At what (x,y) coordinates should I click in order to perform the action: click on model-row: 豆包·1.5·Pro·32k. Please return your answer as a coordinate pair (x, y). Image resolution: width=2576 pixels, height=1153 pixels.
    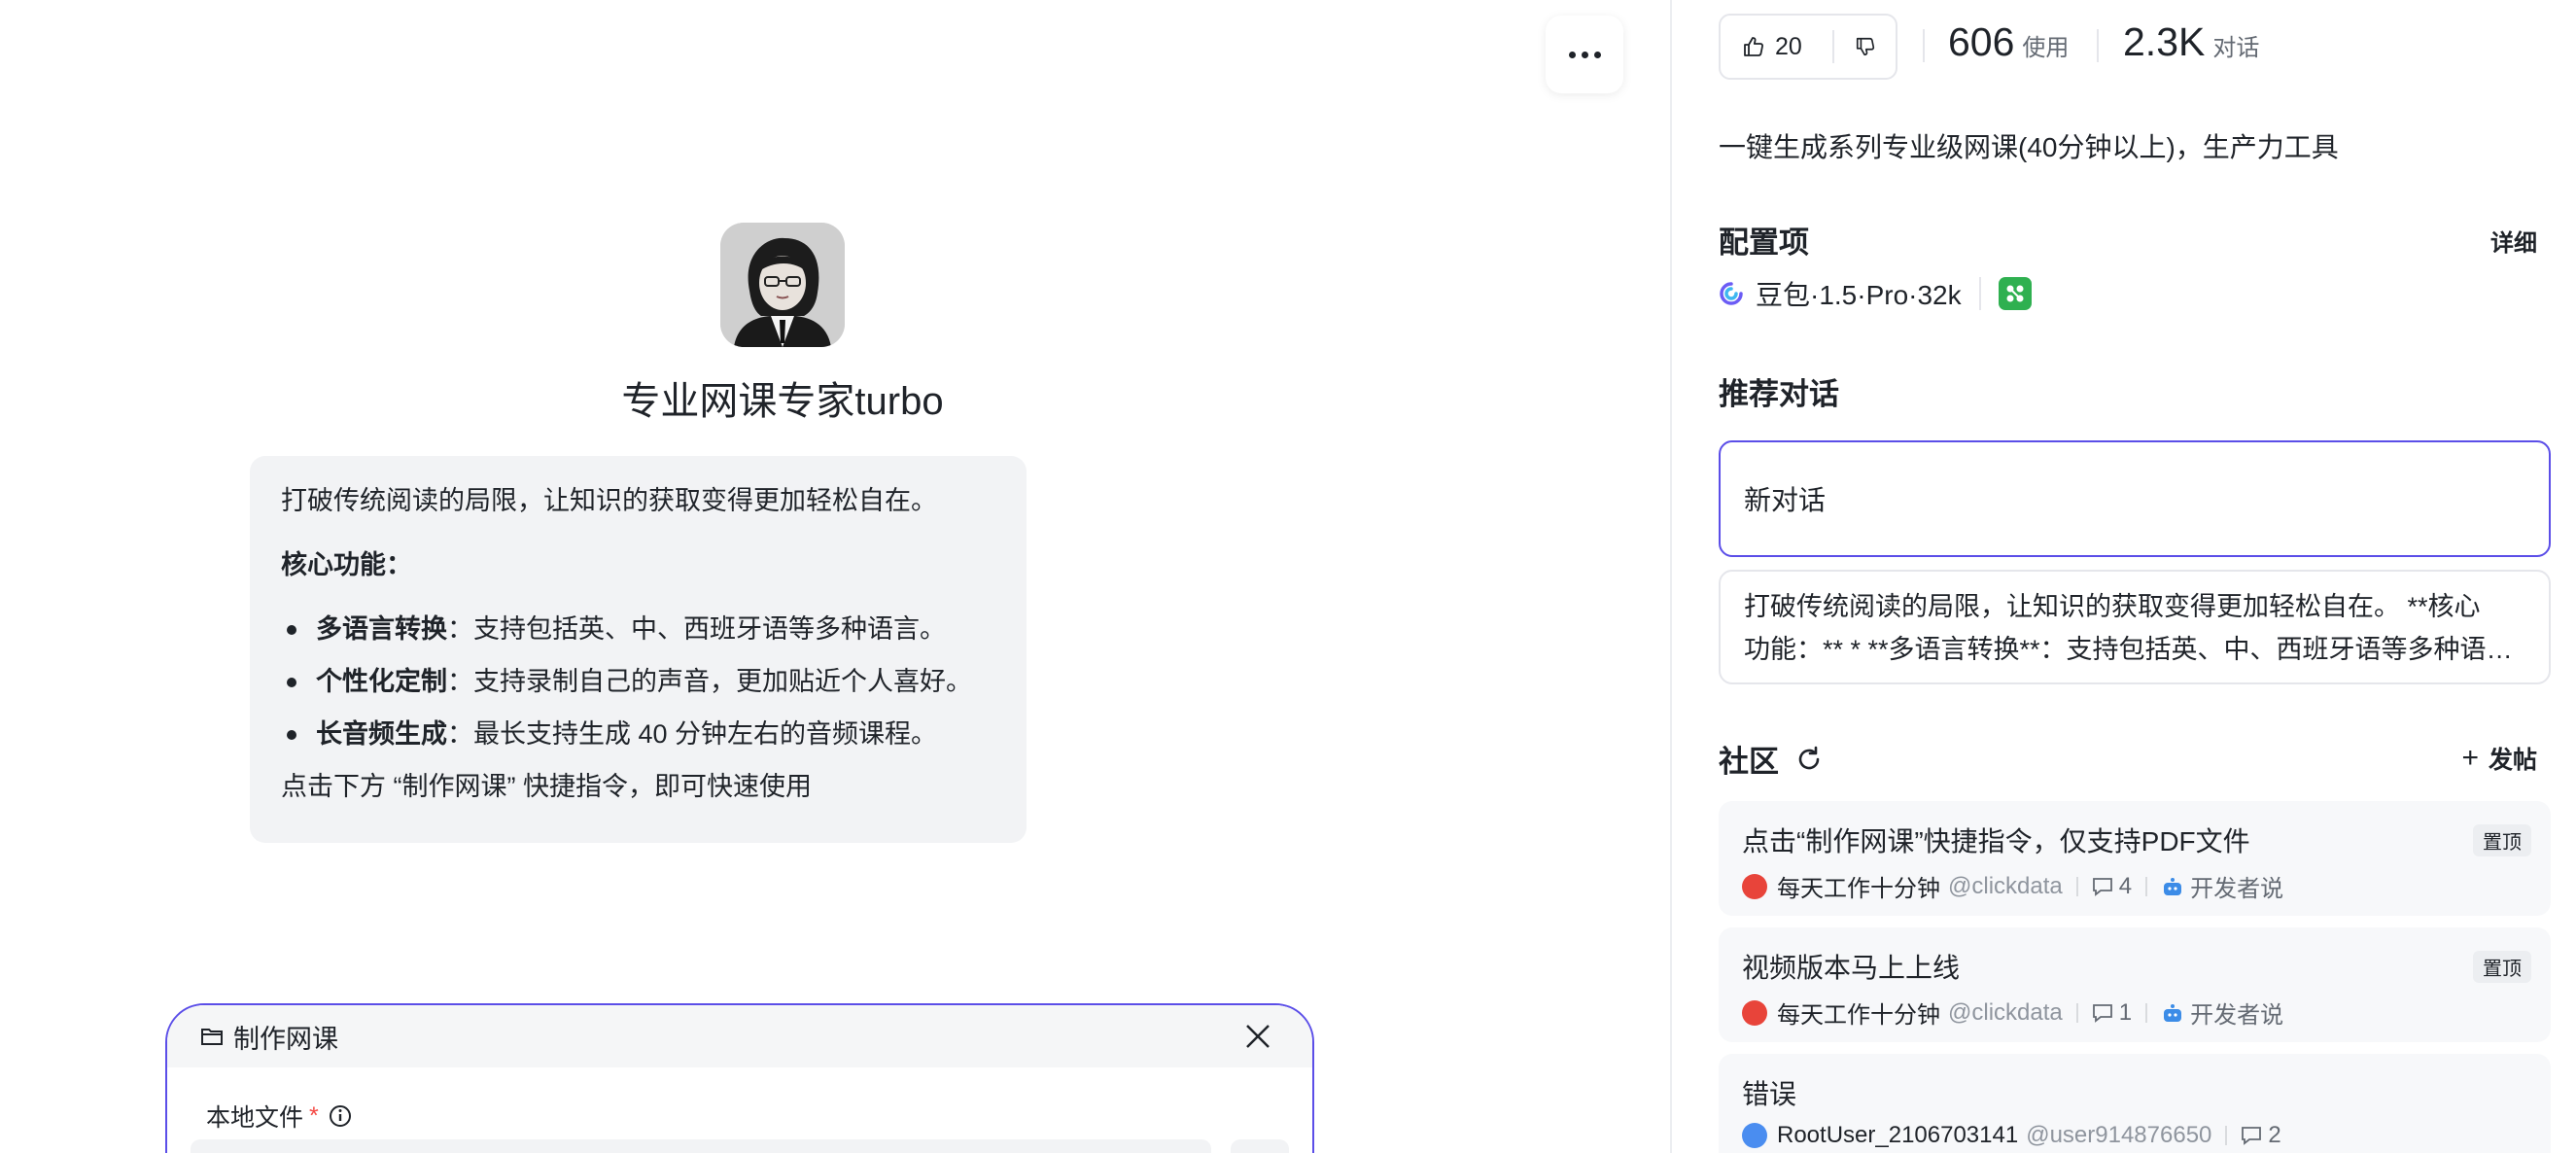
    Looking at the image, I should click on (1875, 293).